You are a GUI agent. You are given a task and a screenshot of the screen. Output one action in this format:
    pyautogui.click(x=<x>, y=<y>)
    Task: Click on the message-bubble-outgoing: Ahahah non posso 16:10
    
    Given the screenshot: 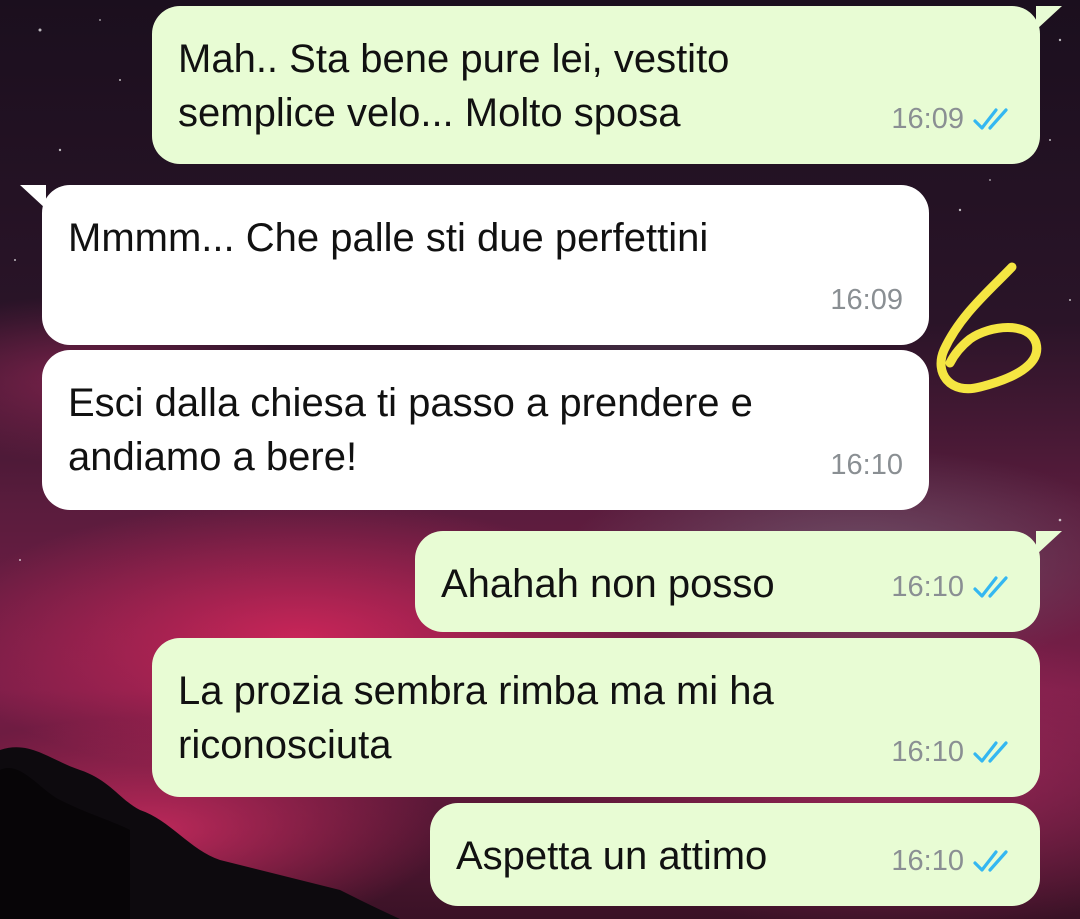 What is the action you would take?
    pyautogui.click(x=738, y=581)
    